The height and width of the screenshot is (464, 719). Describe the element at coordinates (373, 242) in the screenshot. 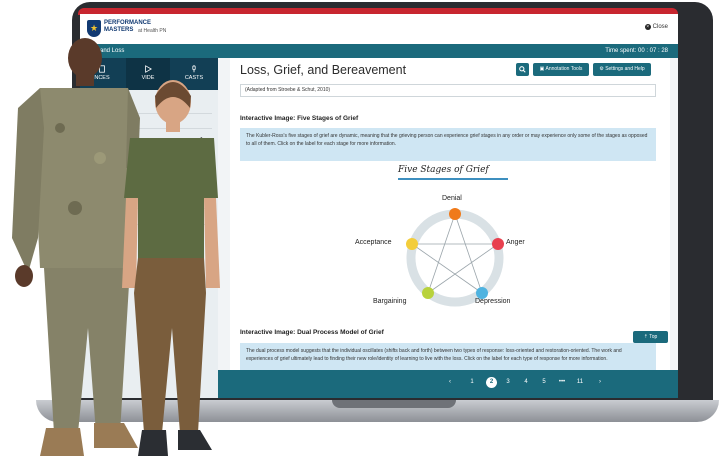

I see `stage-label-acceptance: Acceptance` at that location.